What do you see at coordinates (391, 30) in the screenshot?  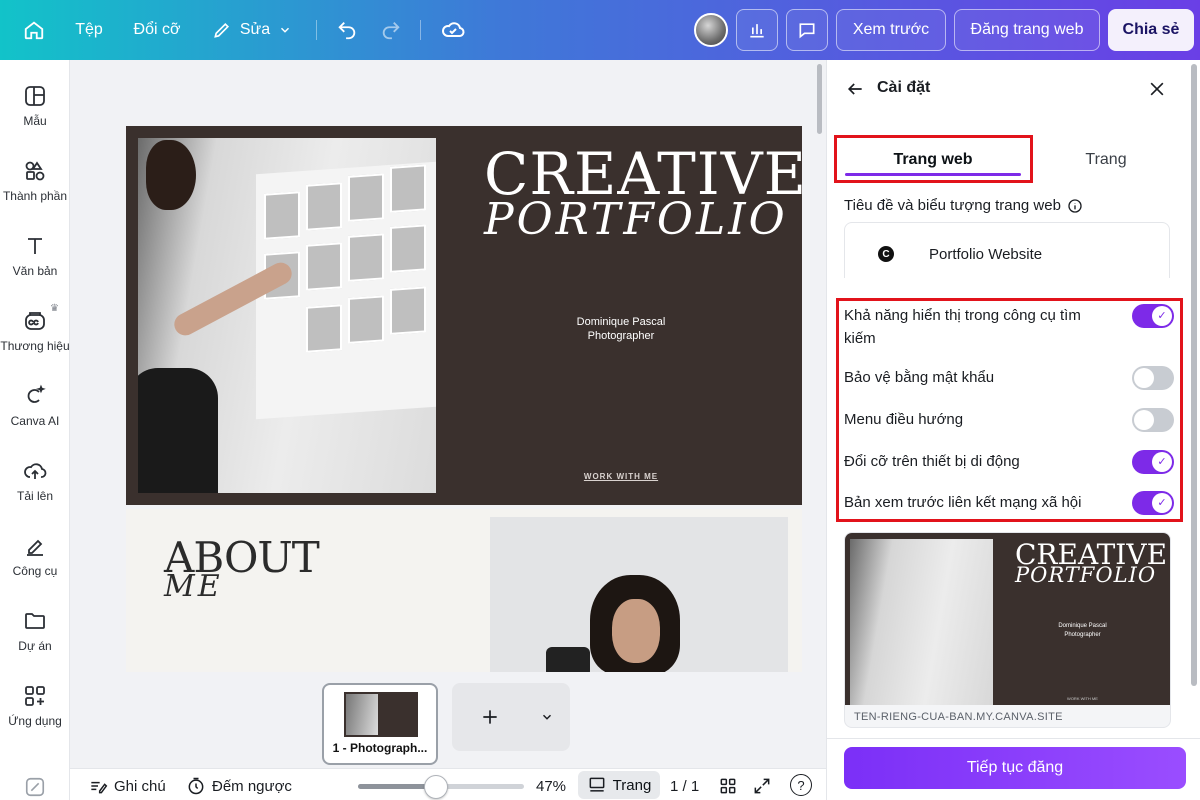 I see `redo-button` at bounding box center [391, 30].